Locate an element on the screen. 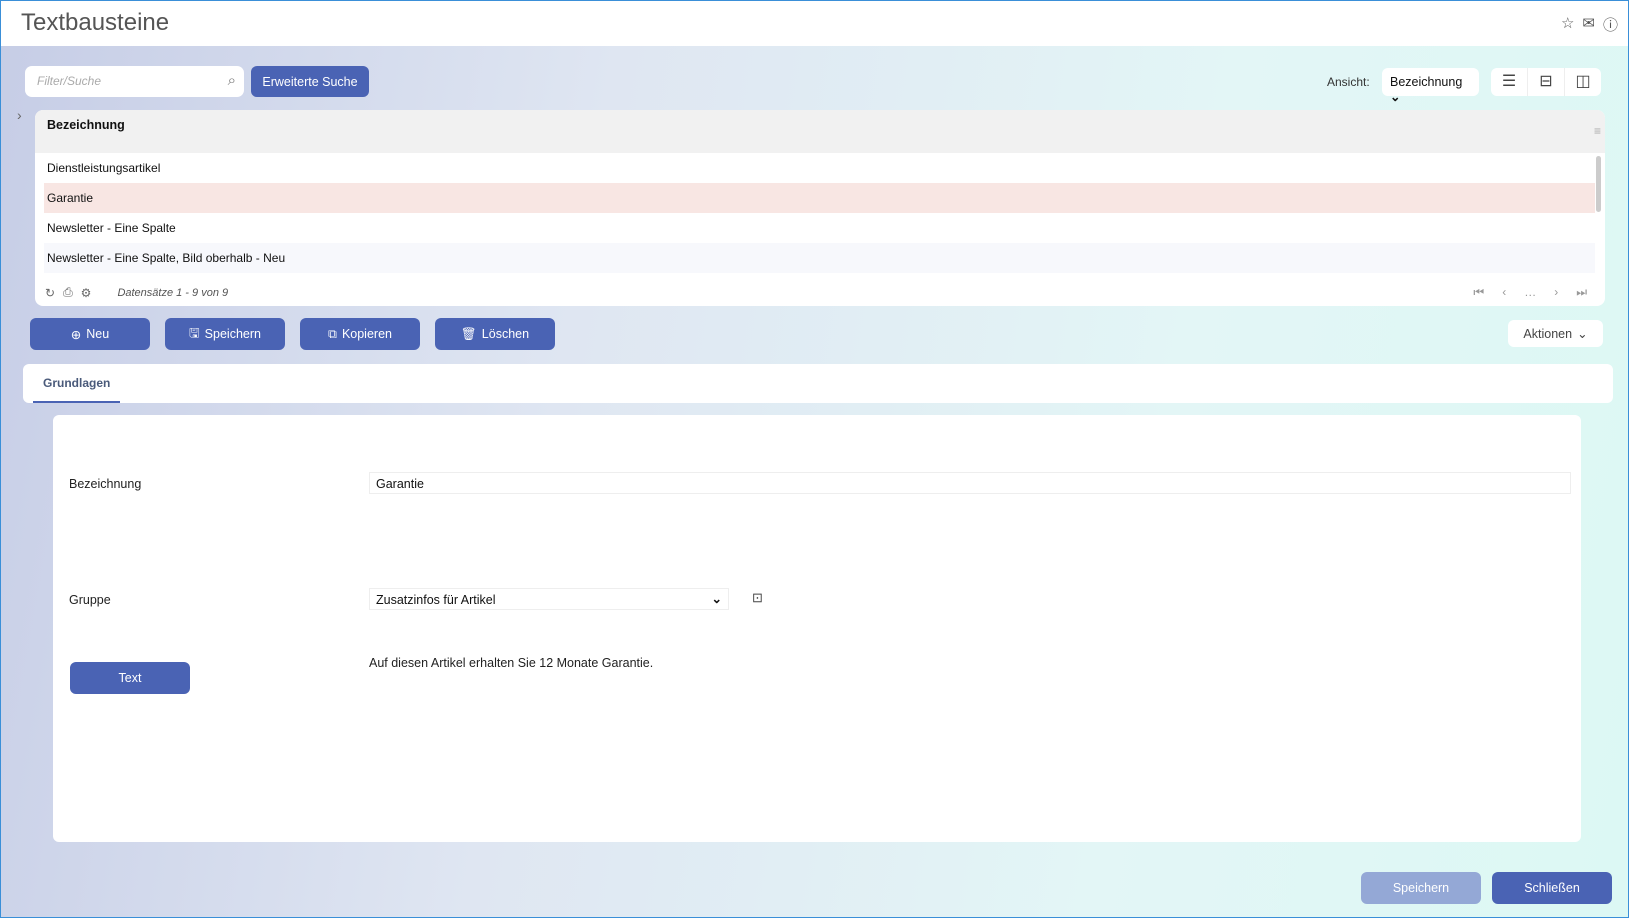  print-icon: ⎙ is located at coordinates (68, 292).